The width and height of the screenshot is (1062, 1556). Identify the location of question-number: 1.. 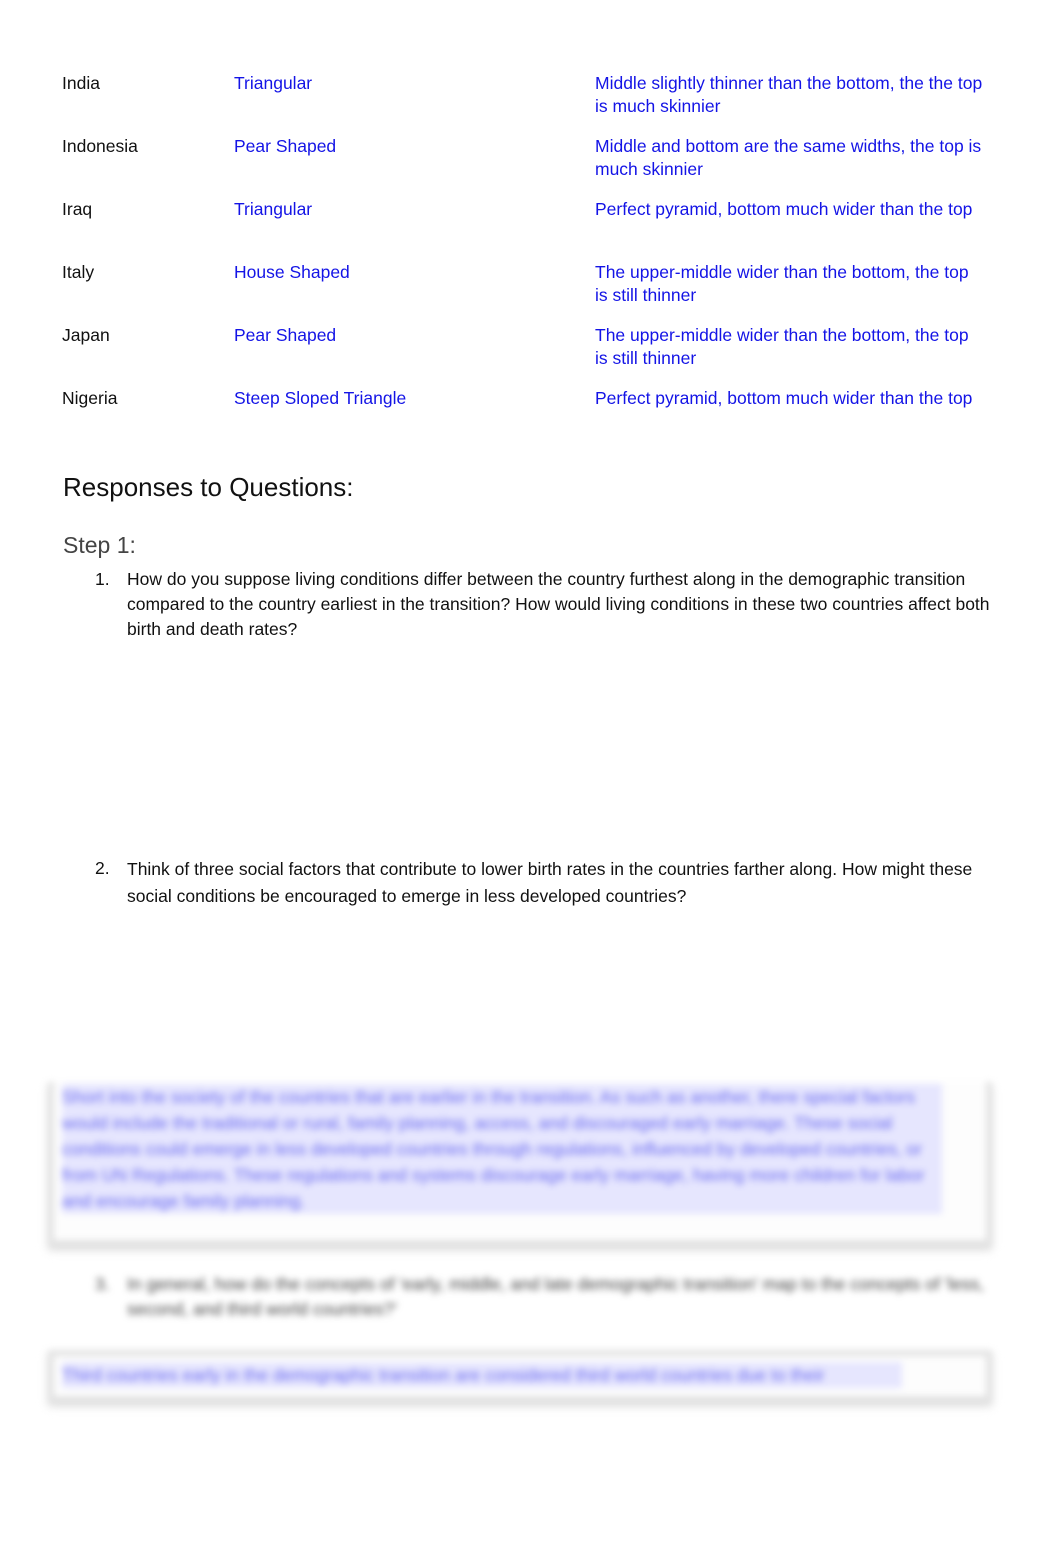
(102, 579).